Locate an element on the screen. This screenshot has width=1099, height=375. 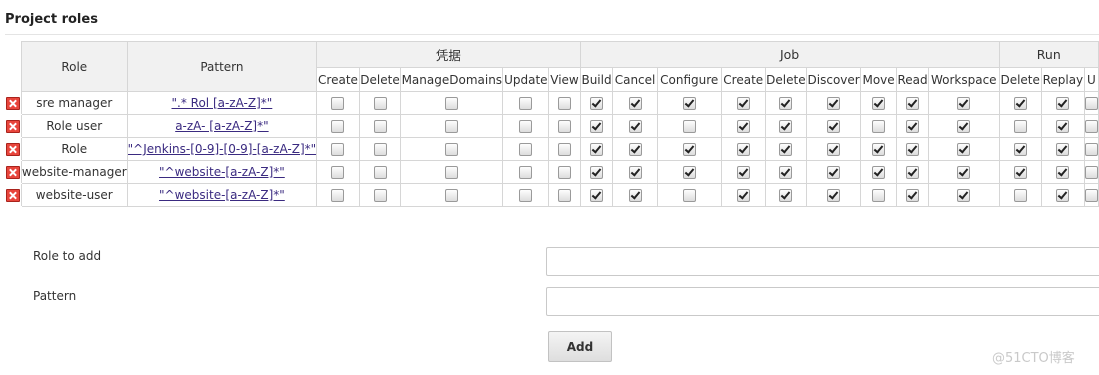
permission-header: U is located at coordinates (1091, 79).